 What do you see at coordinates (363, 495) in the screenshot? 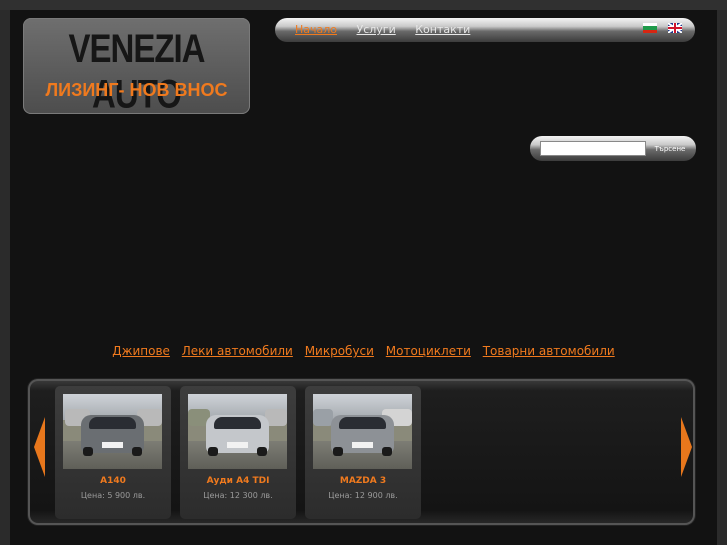
I see `listing-price: Цена: 12 900 лв.` at bounding box center [363, 495].